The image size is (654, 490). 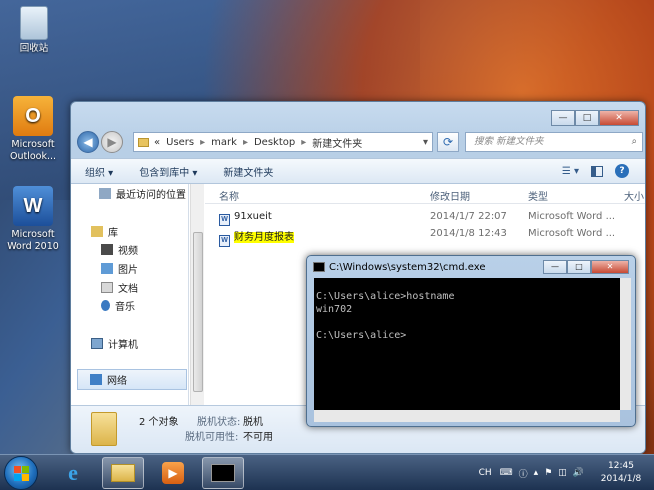 I want to click on breadcrumb-users: Users, so click(x=180, y=142).